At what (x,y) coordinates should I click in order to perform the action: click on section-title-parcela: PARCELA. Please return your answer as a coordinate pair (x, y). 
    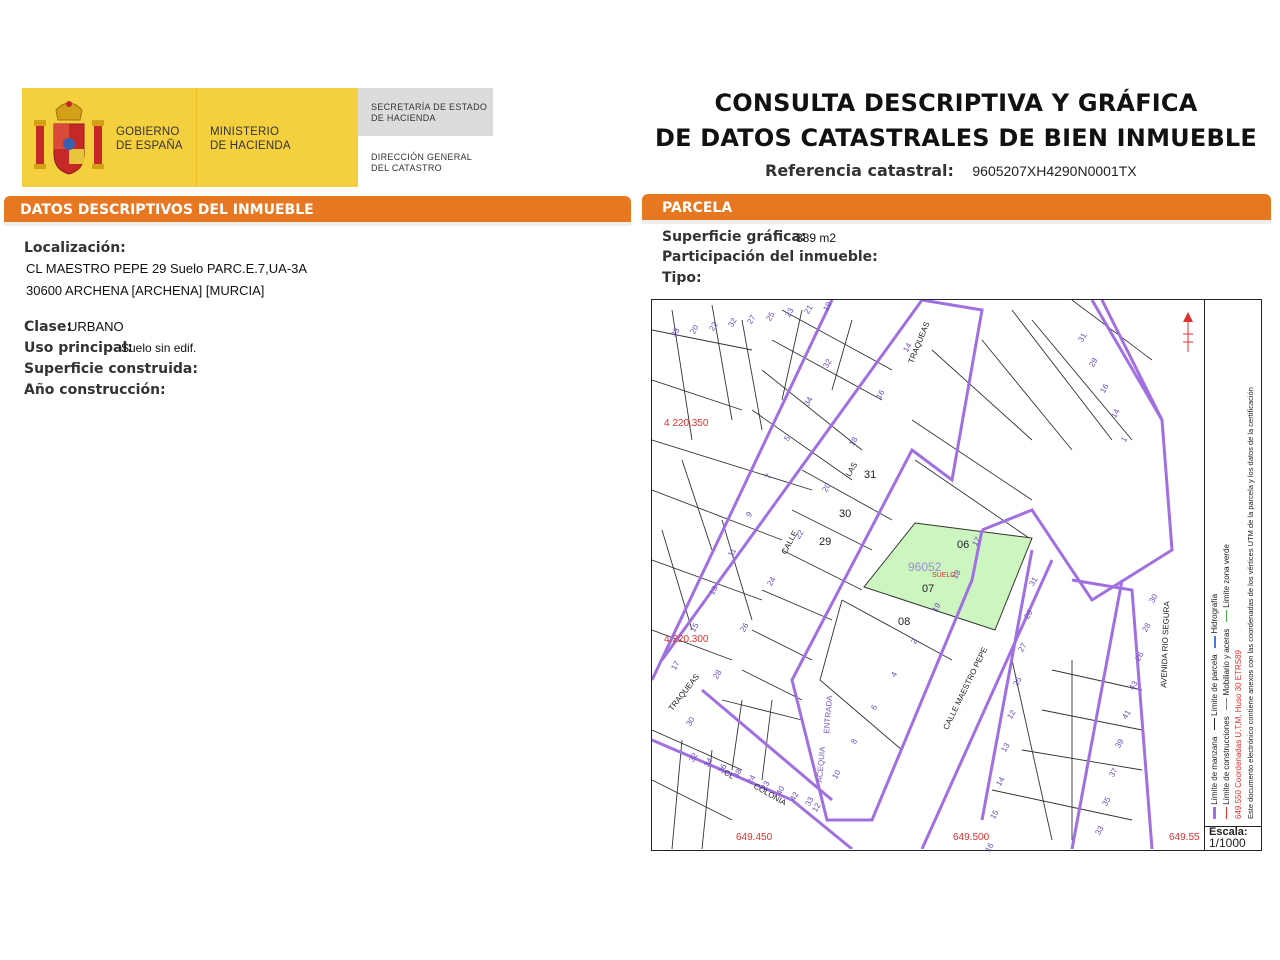
    Looking at the image, I should click on (697, 208).